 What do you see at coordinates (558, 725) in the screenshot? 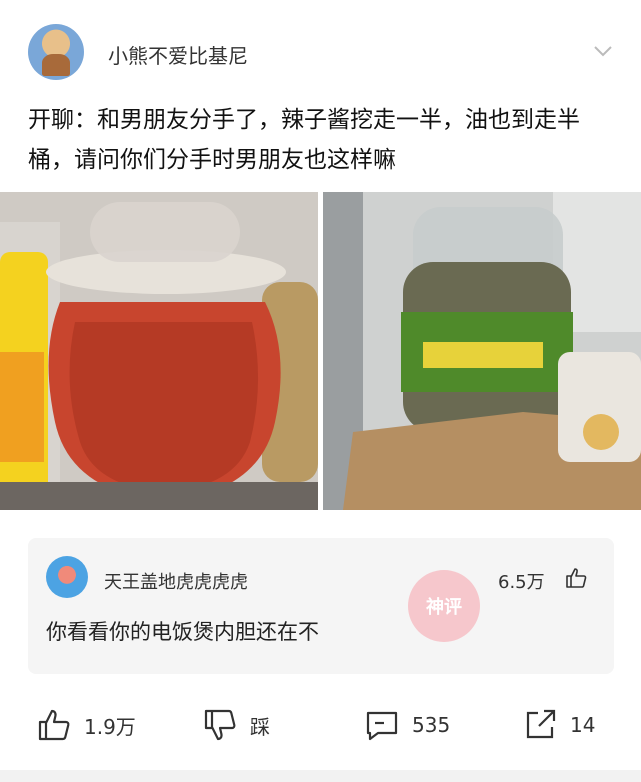
I see `share-button: 14` at bounding box center [558, 725].